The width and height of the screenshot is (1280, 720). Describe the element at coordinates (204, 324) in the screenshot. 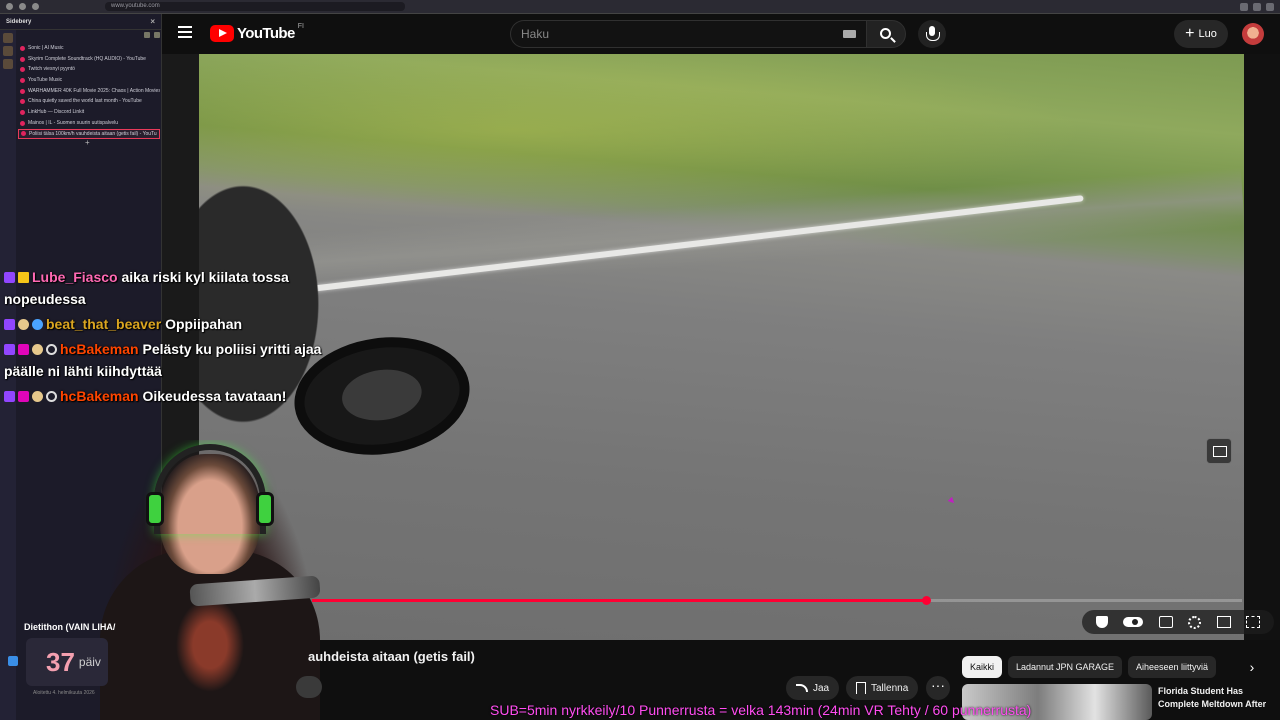

I see `chat-text: Oppiipahan` at that location.